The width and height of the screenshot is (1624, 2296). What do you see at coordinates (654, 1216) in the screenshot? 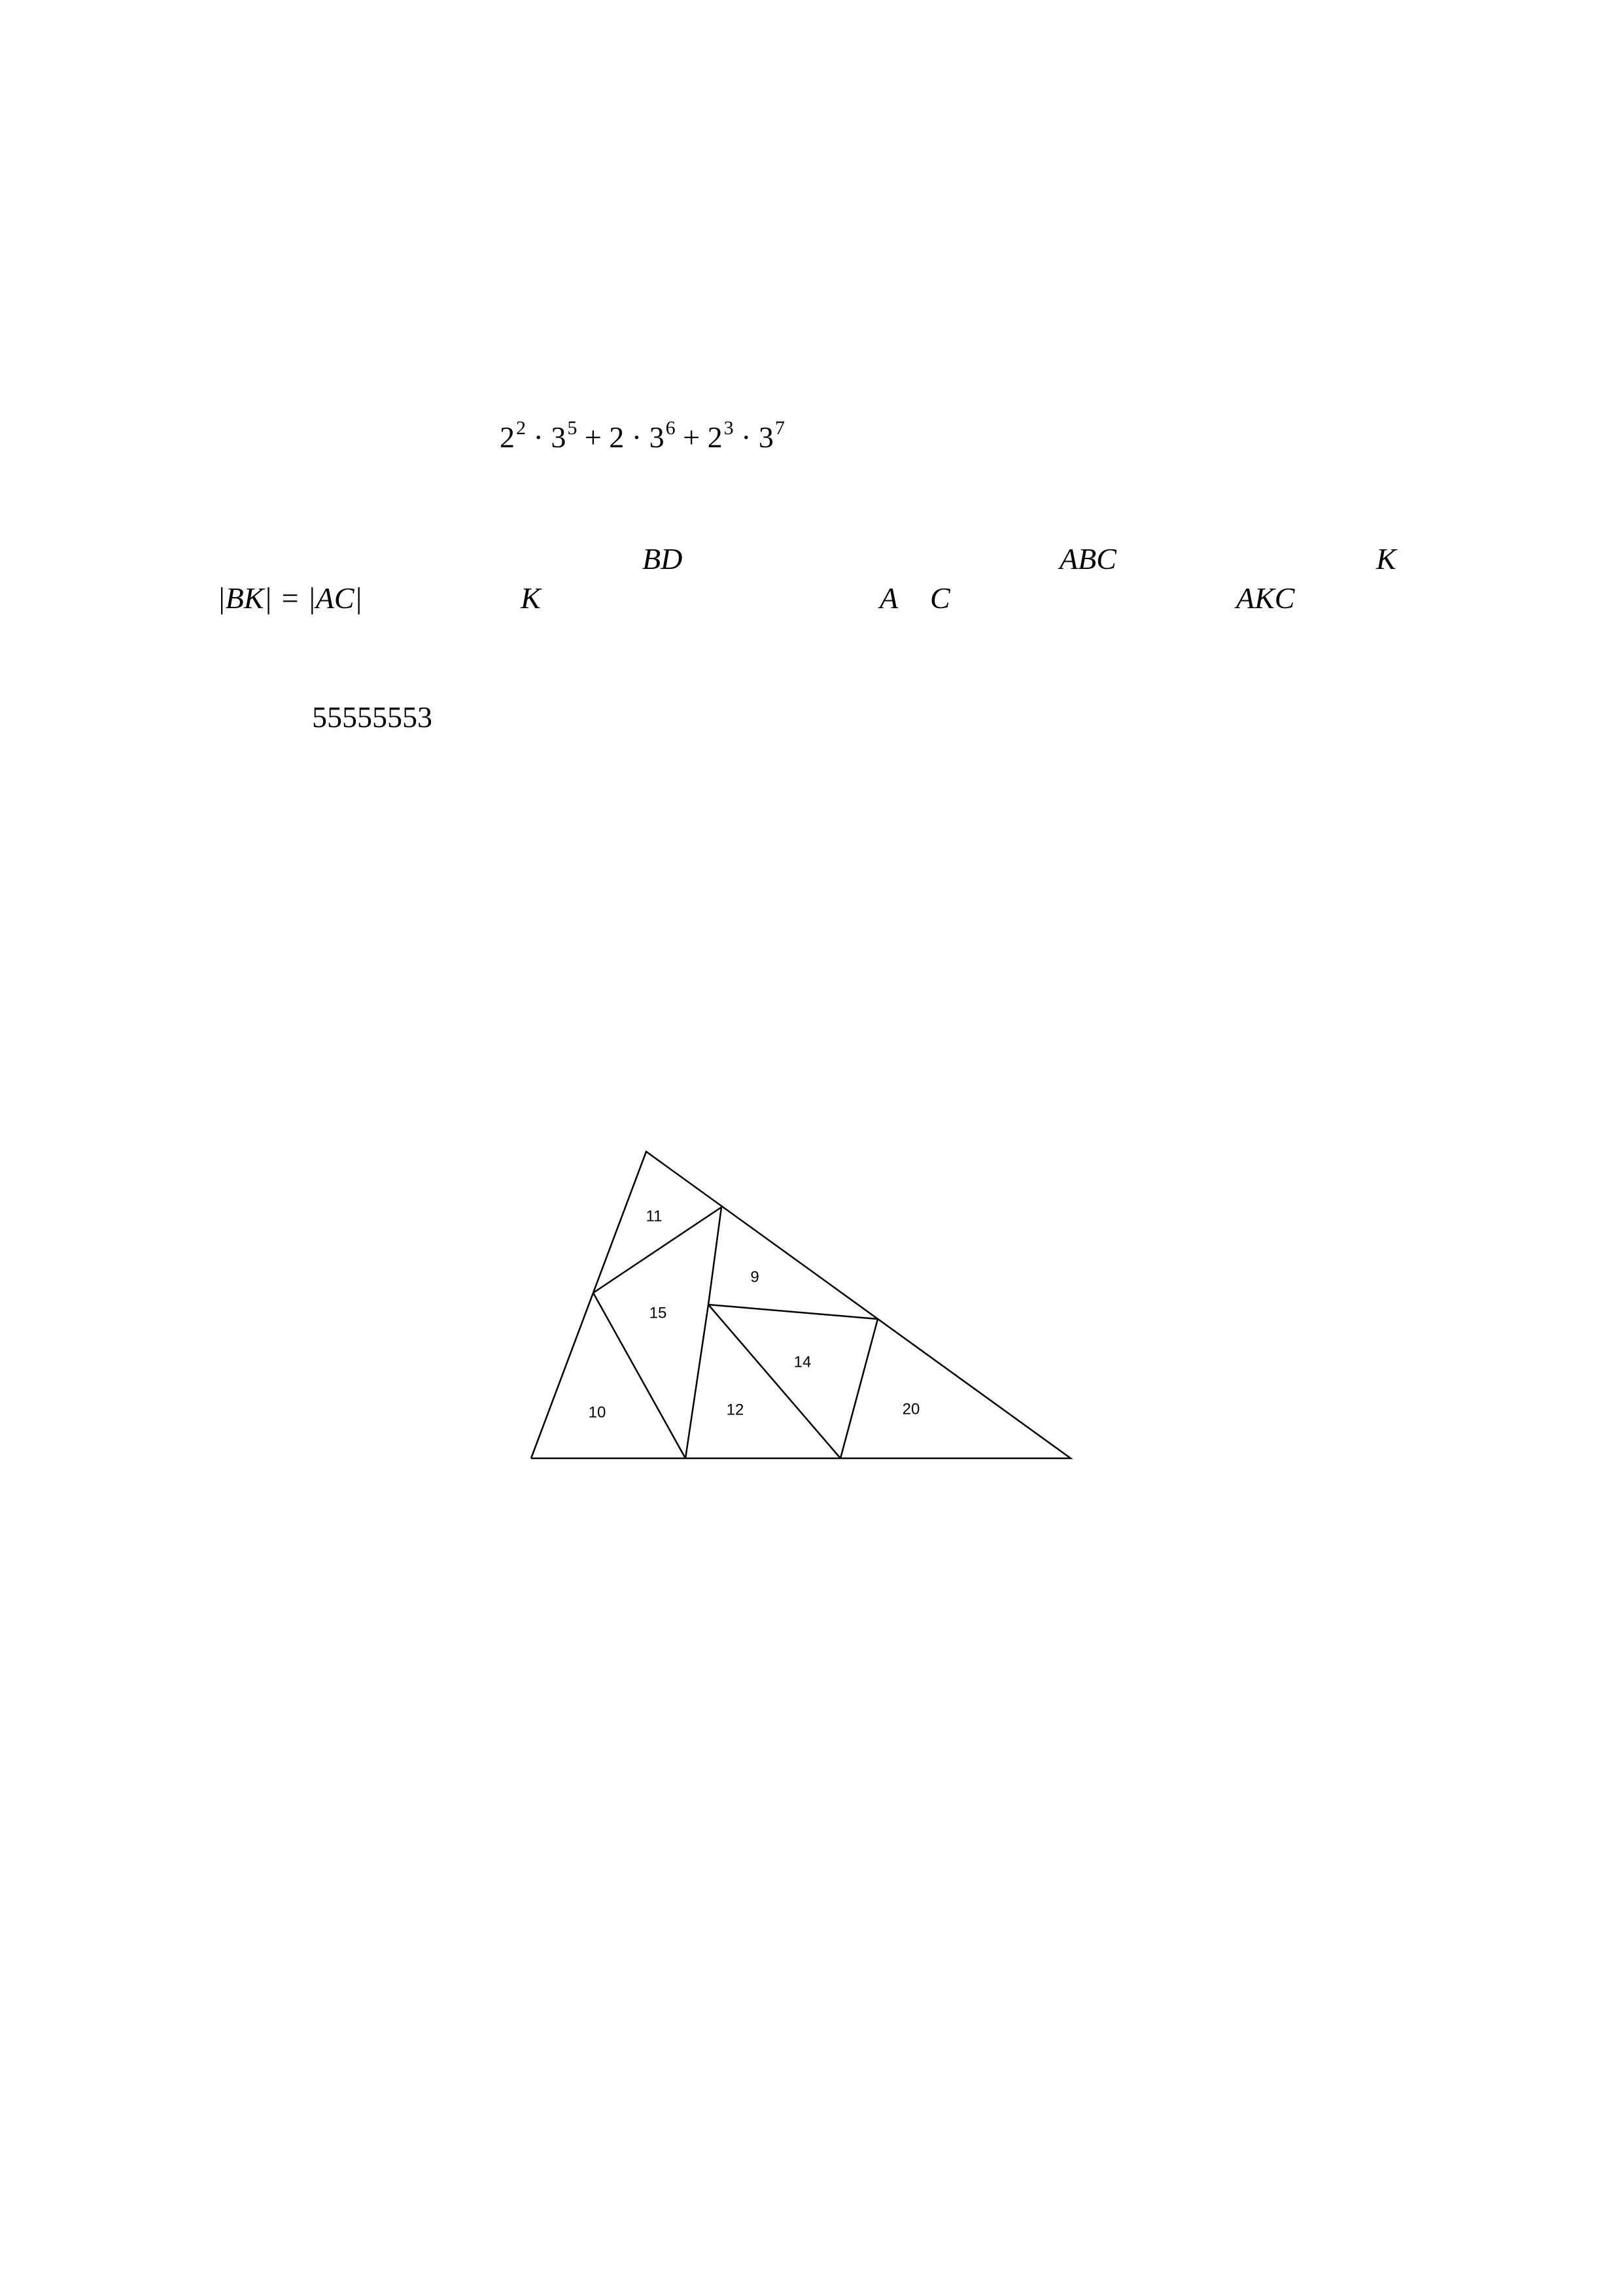
I see `region-label: 11` at bounding box center [654, 1216].